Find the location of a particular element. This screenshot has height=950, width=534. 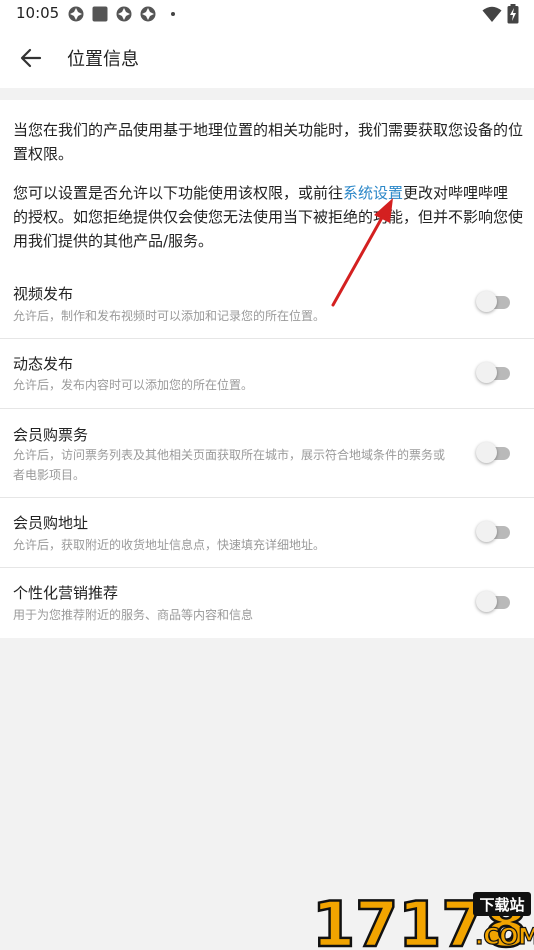

setting-row-video-publish: 视频发布 允许后，制作和发布视频时可以添加和记录您的所在位置。 is located at coordinates (267, 303).